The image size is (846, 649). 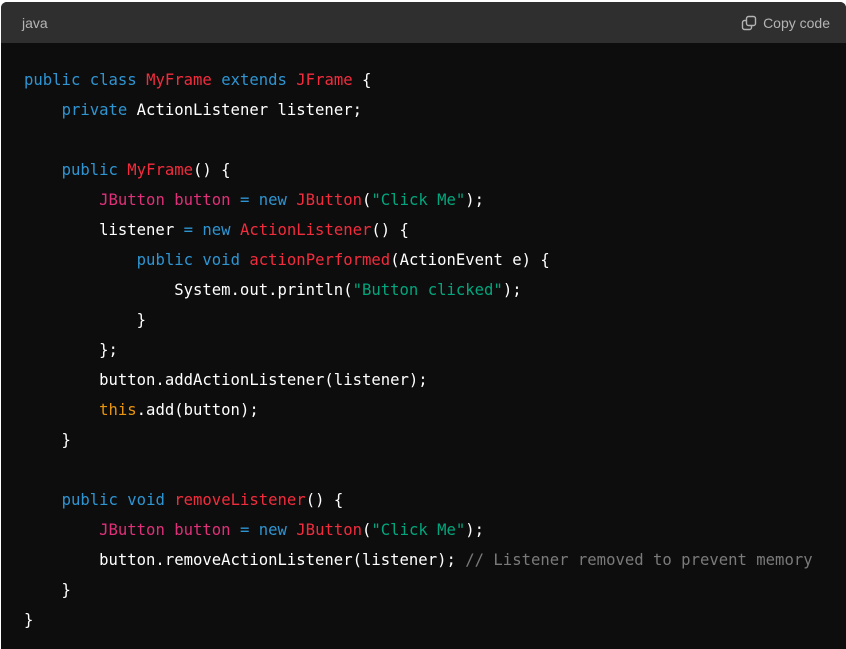 What do you see at coordinates (245, 560) in the screenshot?
I see `code-token: button.removeActionListener(listener);` at bounding box center [245, 560].